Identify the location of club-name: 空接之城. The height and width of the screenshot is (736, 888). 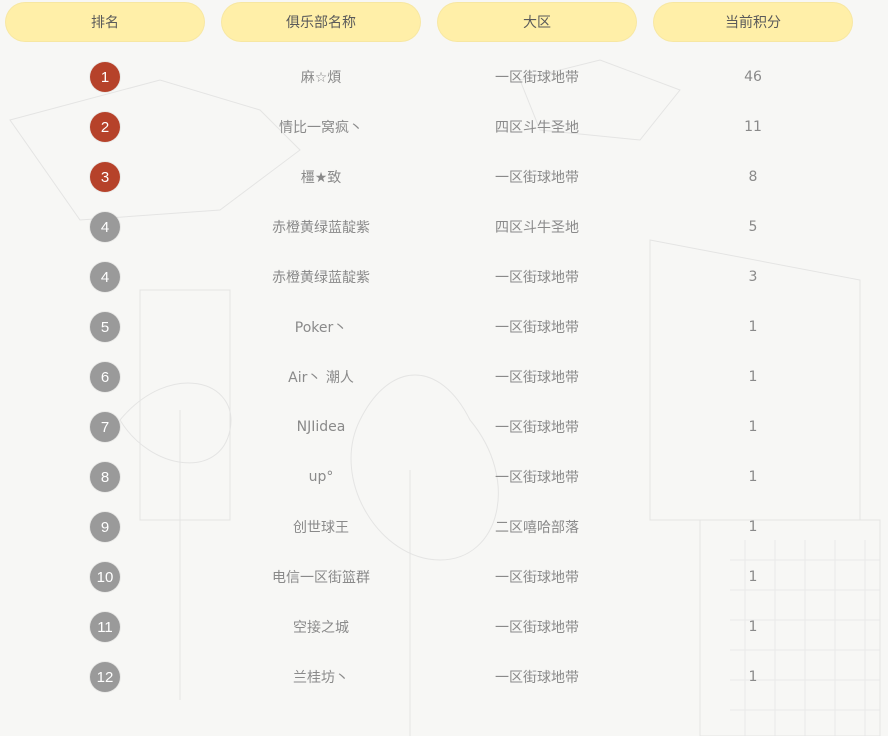
(321, 628).